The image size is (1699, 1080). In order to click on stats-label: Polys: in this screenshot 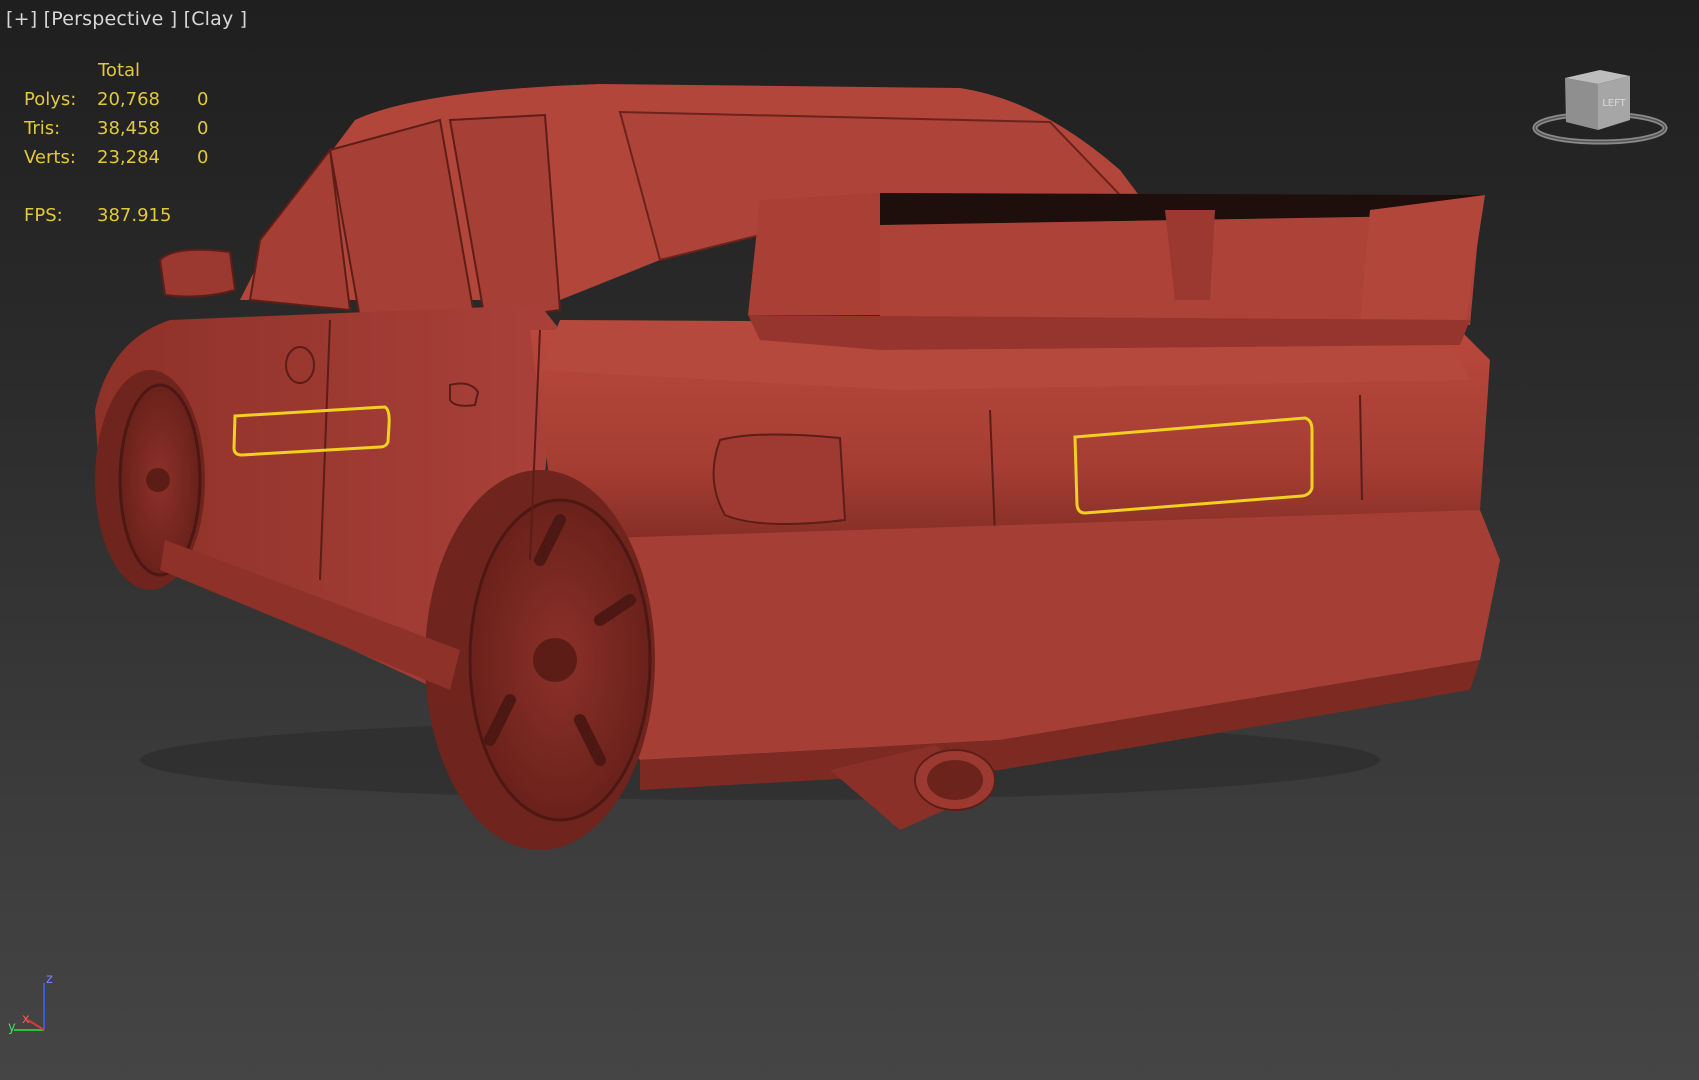, I will do `click(50, 99)`.